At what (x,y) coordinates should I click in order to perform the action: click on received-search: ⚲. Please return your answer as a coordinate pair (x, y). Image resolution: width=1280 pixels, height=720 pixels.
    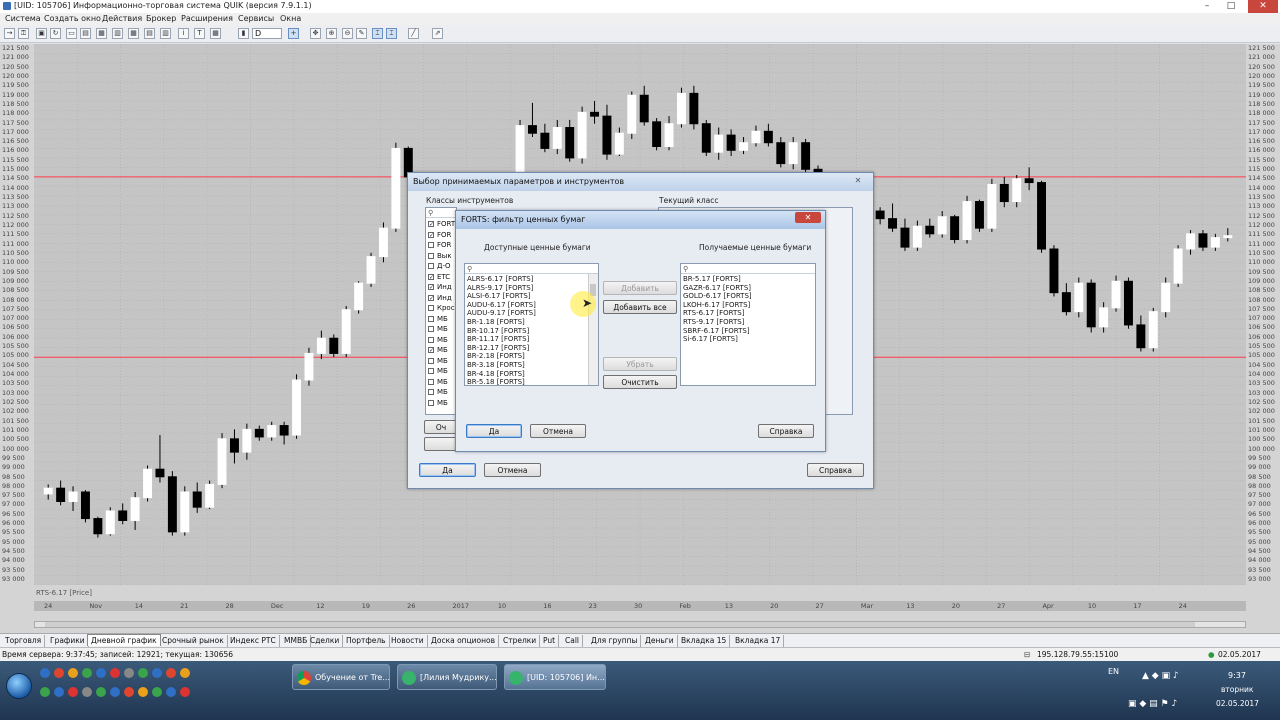
    Looking at the image, I should click on (748, 269).